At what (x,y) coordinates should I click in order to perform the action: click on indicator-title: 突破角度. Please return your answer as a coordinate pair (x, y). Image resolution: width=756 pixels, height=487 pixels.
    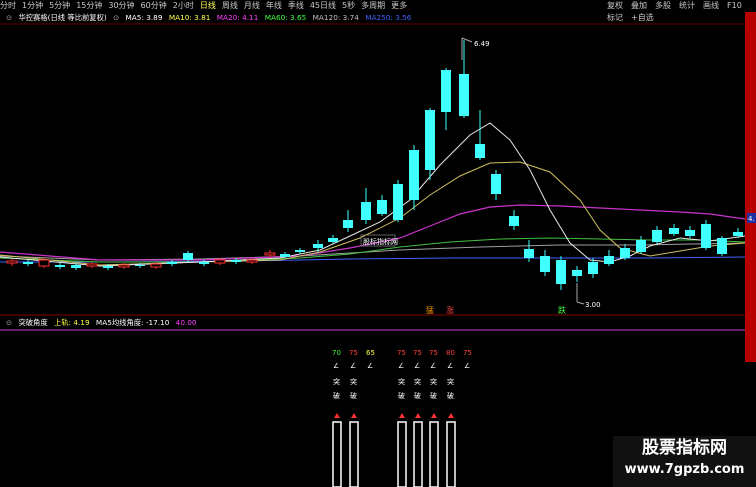
    Looking at the image, I should click on (33, 322).